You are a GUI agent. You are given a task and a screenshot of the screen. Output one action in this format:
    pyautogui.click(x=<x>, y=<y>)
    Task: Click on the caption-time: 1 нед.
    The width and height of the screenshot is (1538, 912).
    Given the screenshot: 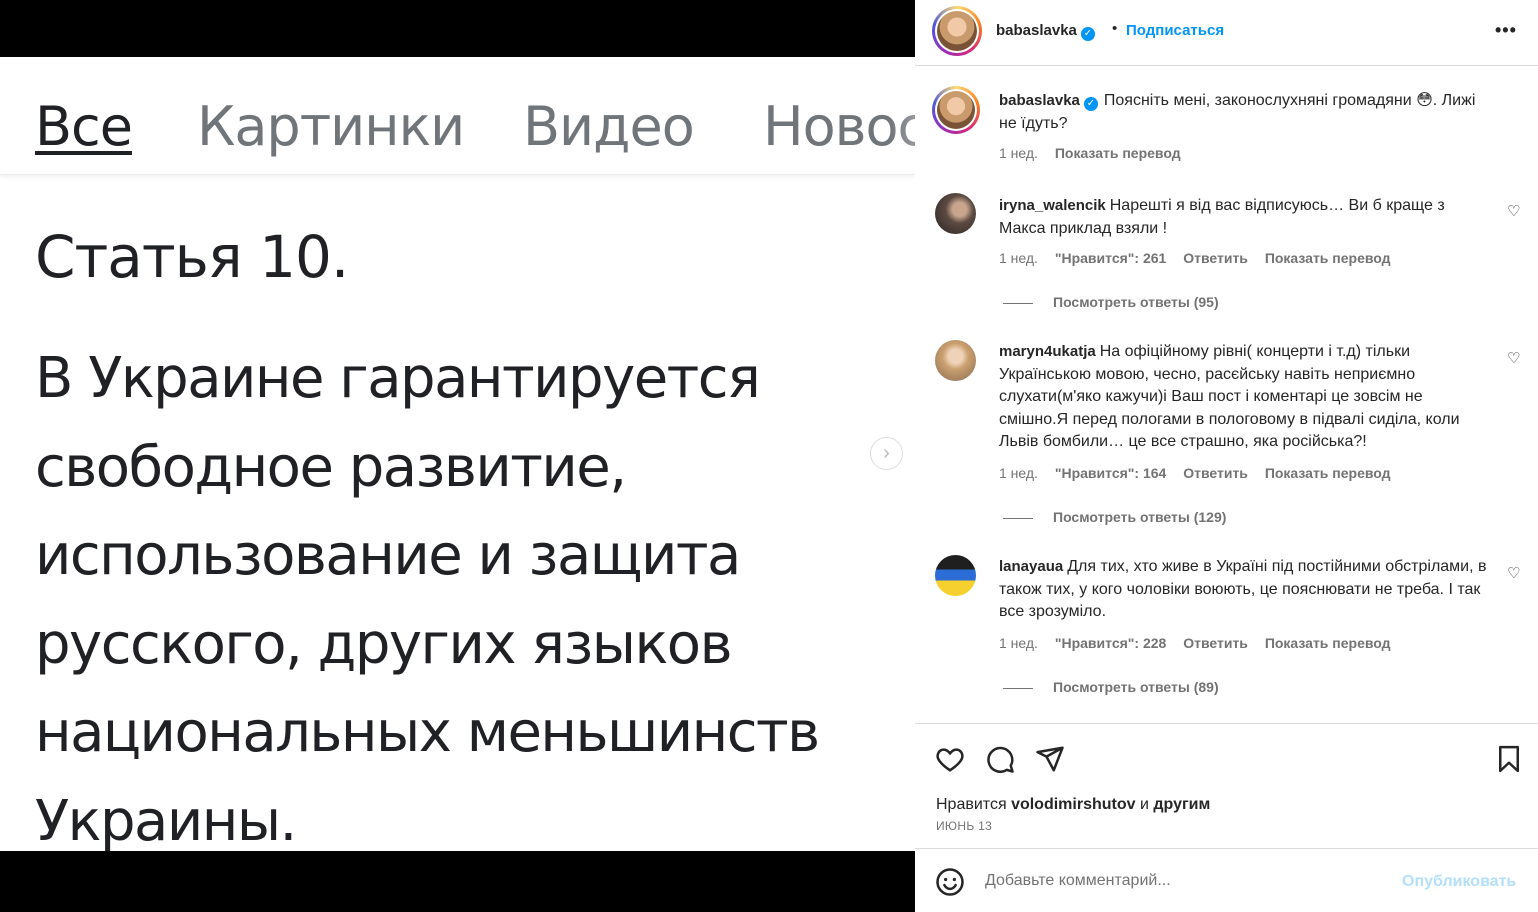 What is the action you would take?
    pyautogui.click(x=1018, y=153)
    